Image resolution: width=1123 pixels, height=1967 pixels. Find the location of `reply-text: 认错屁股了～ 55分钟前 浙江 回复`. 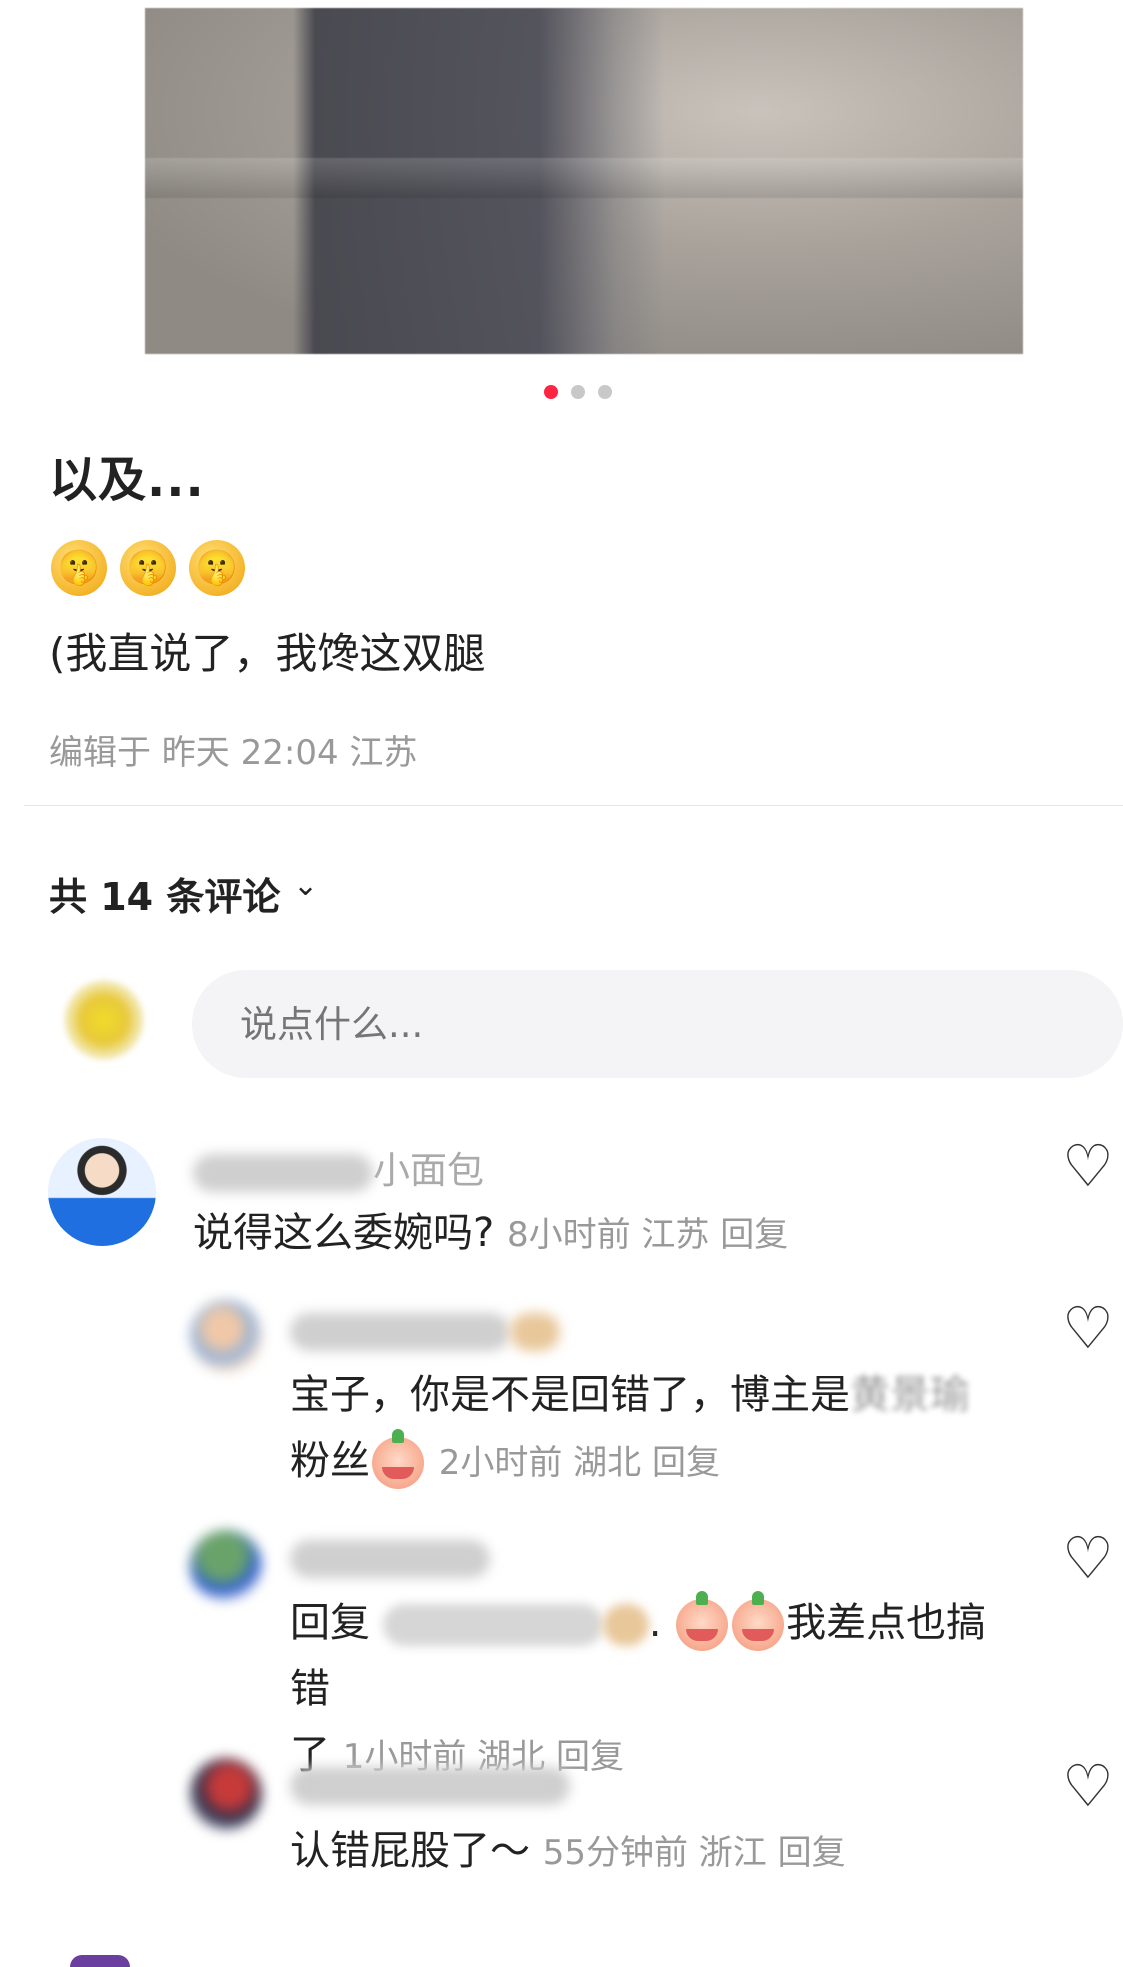

reply-text: 认错屁股了～ 55分钟前 浙江 回复 is located at coordinates (568, 1852).